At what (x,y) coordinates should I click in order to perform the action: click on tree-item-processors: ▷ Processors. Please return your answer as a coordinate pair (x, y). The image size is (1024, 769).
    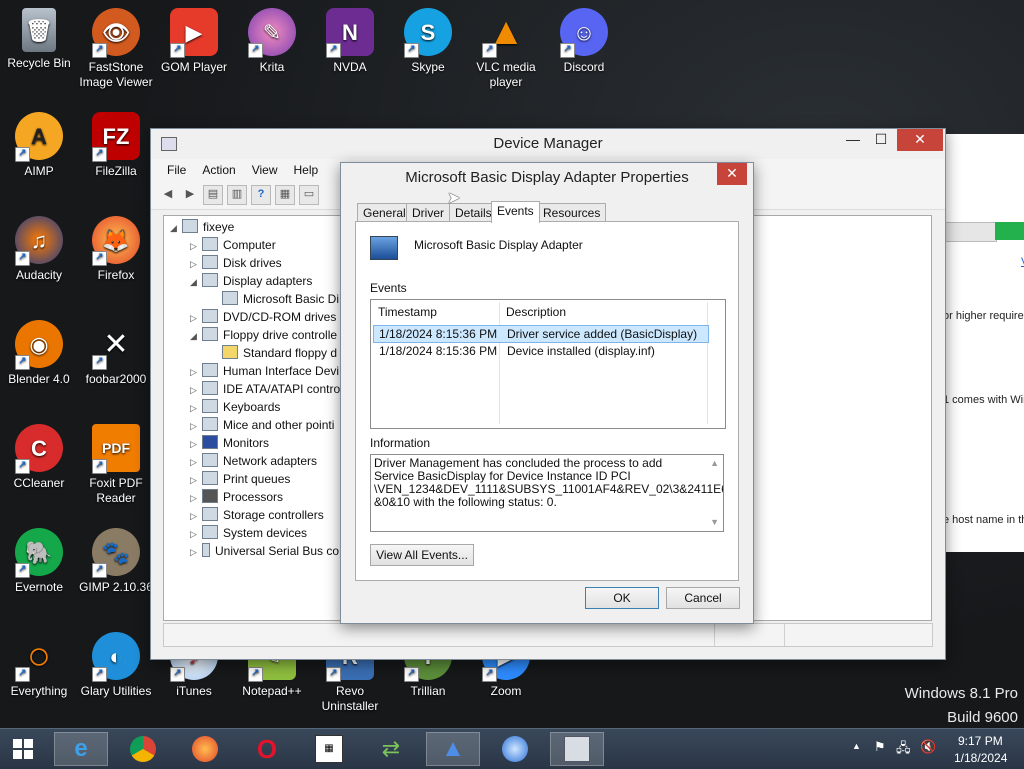
    Looking at the image, I should click on (236, 497).